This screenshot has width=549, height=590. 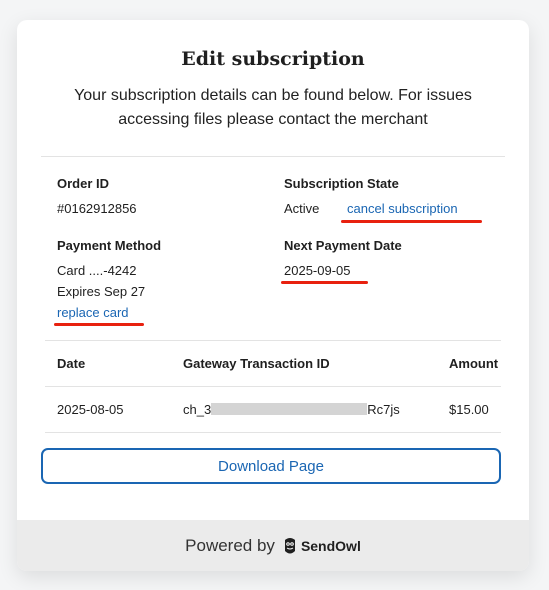 I want to click on cancel-subscription-highlight, so click(x=411, y=221).